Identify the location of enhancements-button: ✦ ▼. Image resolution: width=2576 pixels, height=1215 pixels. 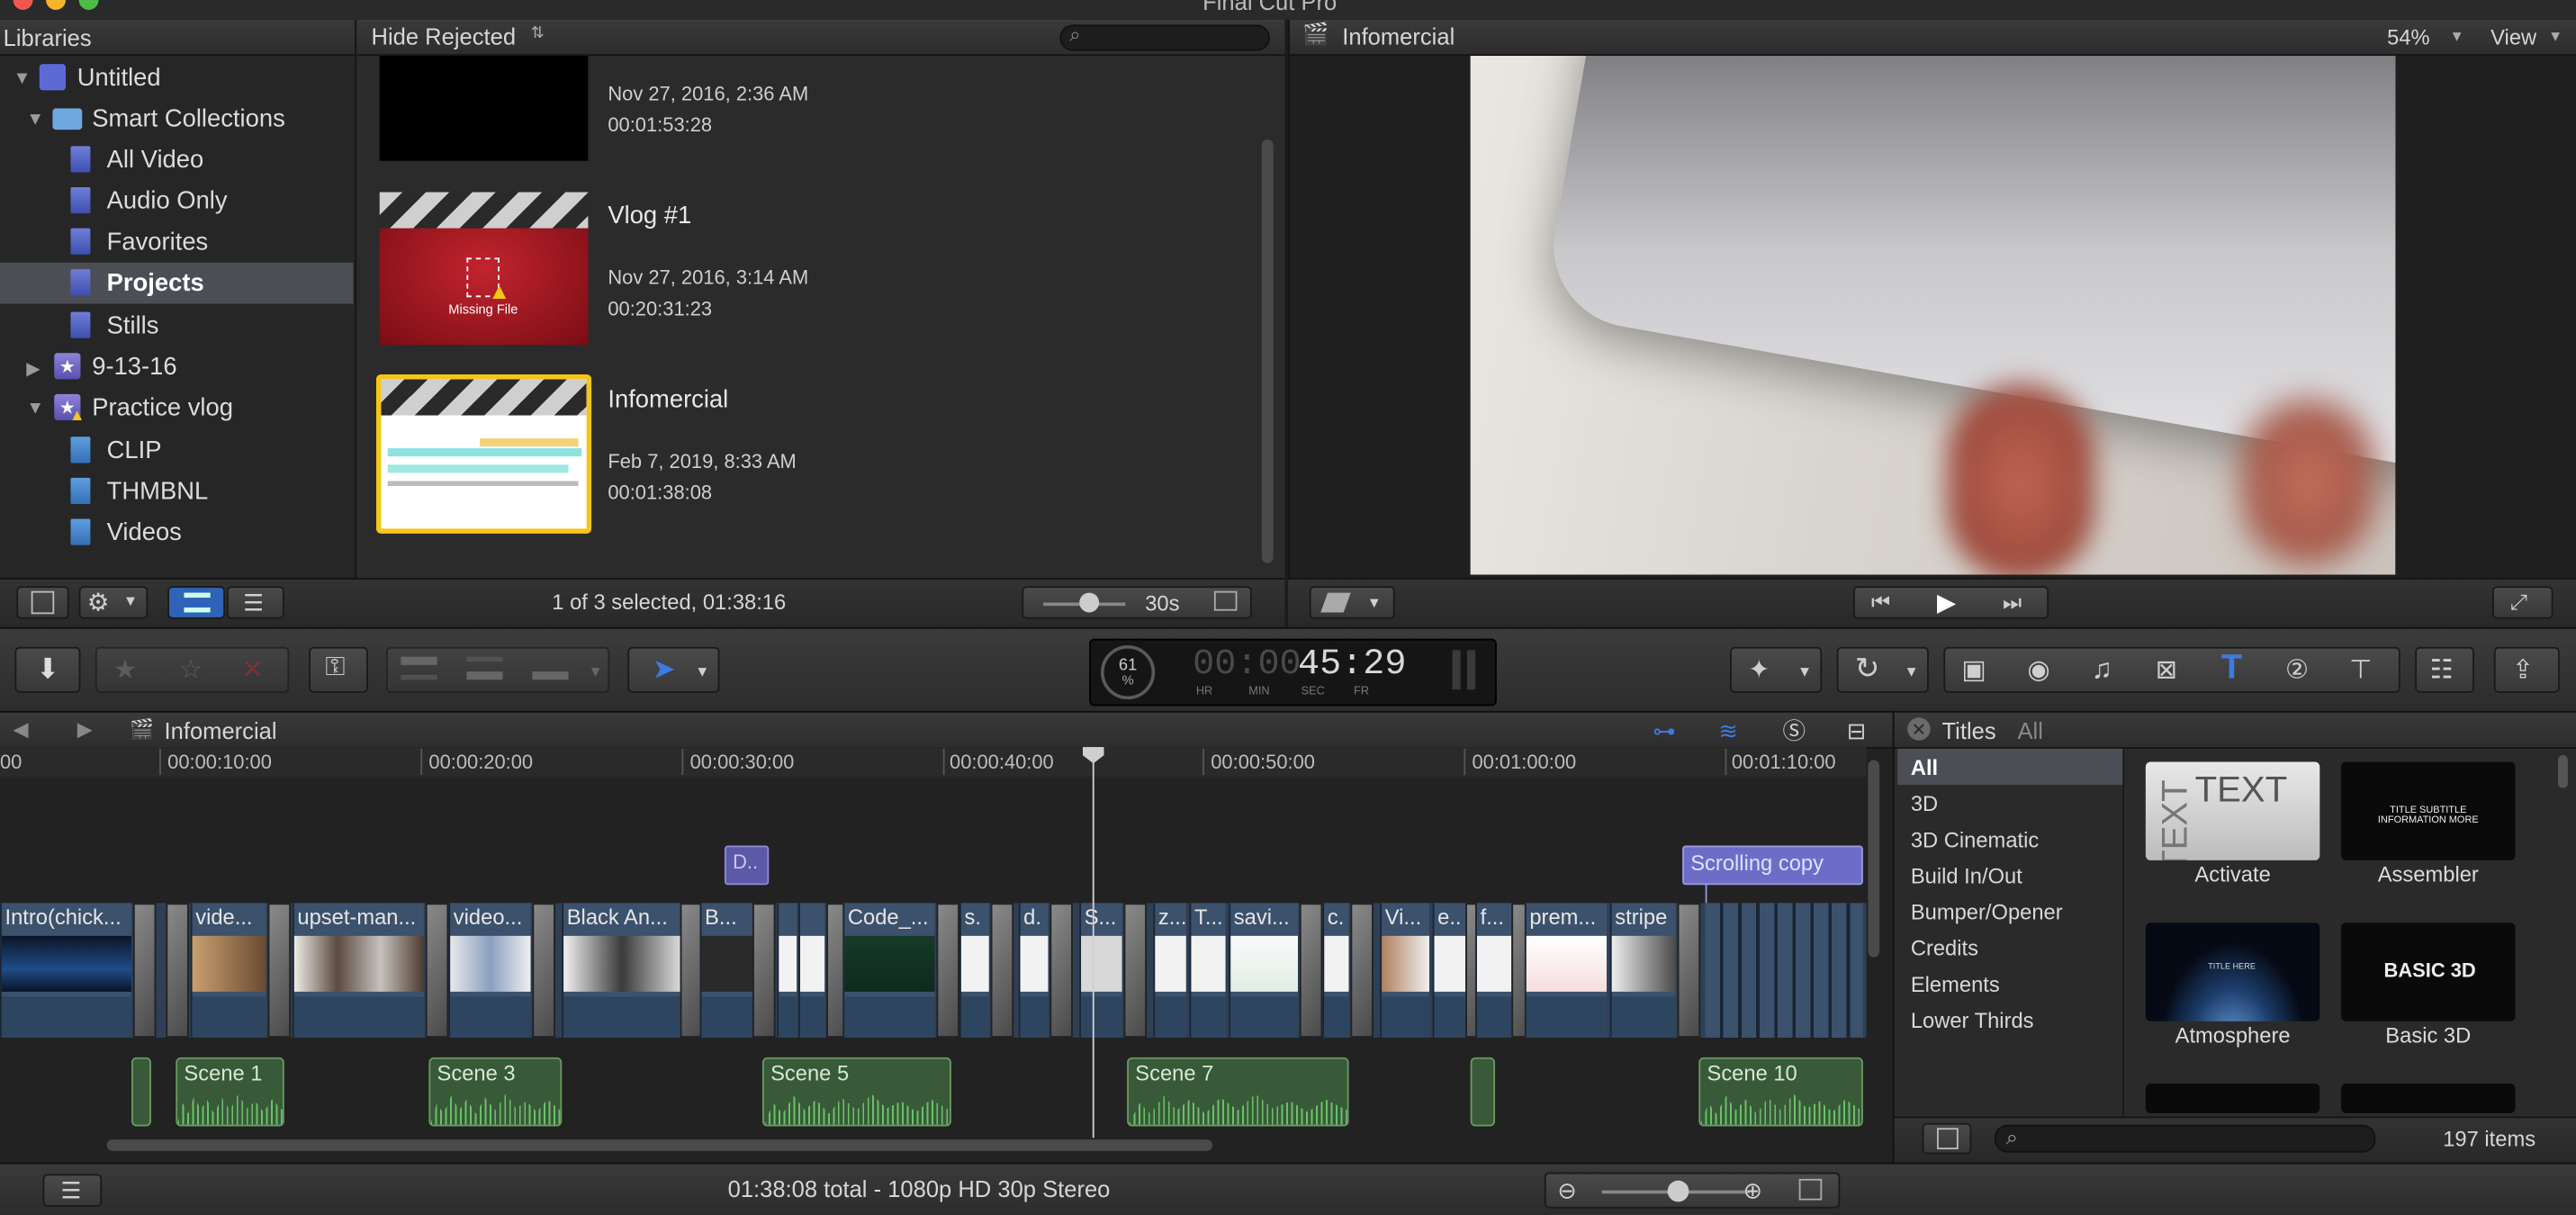
(1776, 669).